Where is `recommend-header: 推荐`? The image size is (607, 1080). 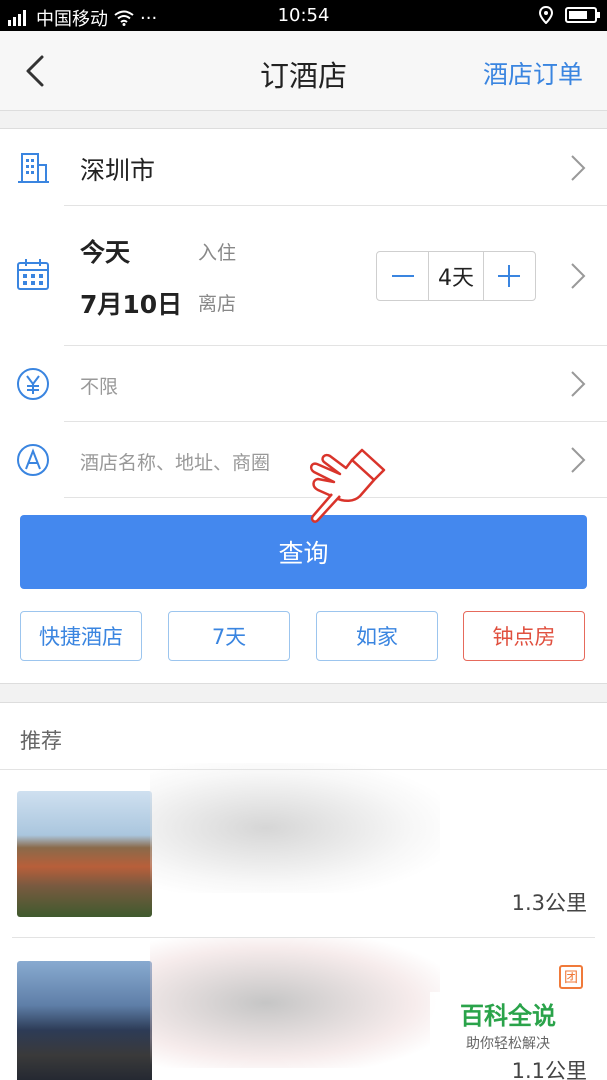
recommend-header: 推荐 is located at coordinates (41, 741).